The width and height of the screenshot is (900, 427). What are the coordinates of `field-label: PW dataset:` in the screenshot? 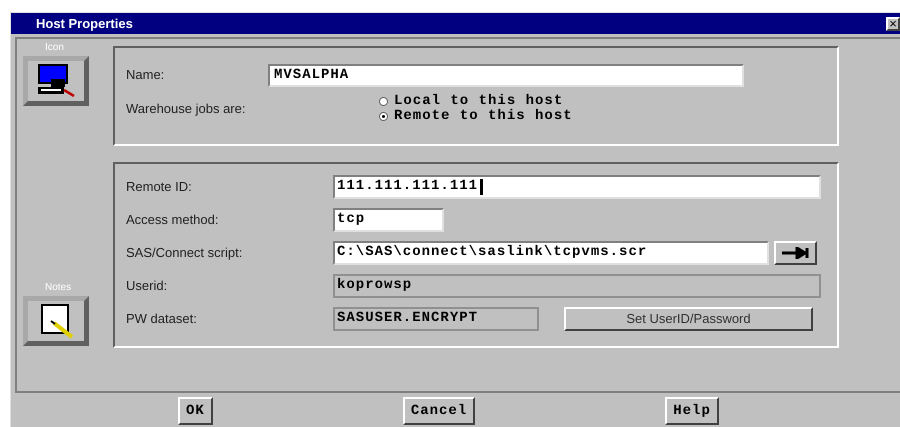 It's located at (162, 319).